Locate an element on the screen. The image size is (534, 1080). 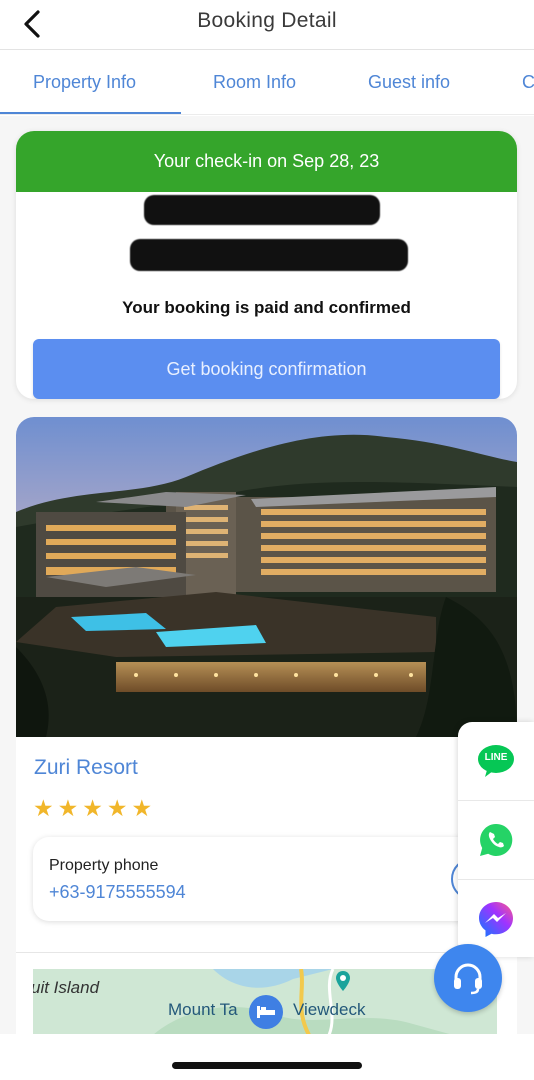
active-tab-indicator is located at coordinates (90, 113).